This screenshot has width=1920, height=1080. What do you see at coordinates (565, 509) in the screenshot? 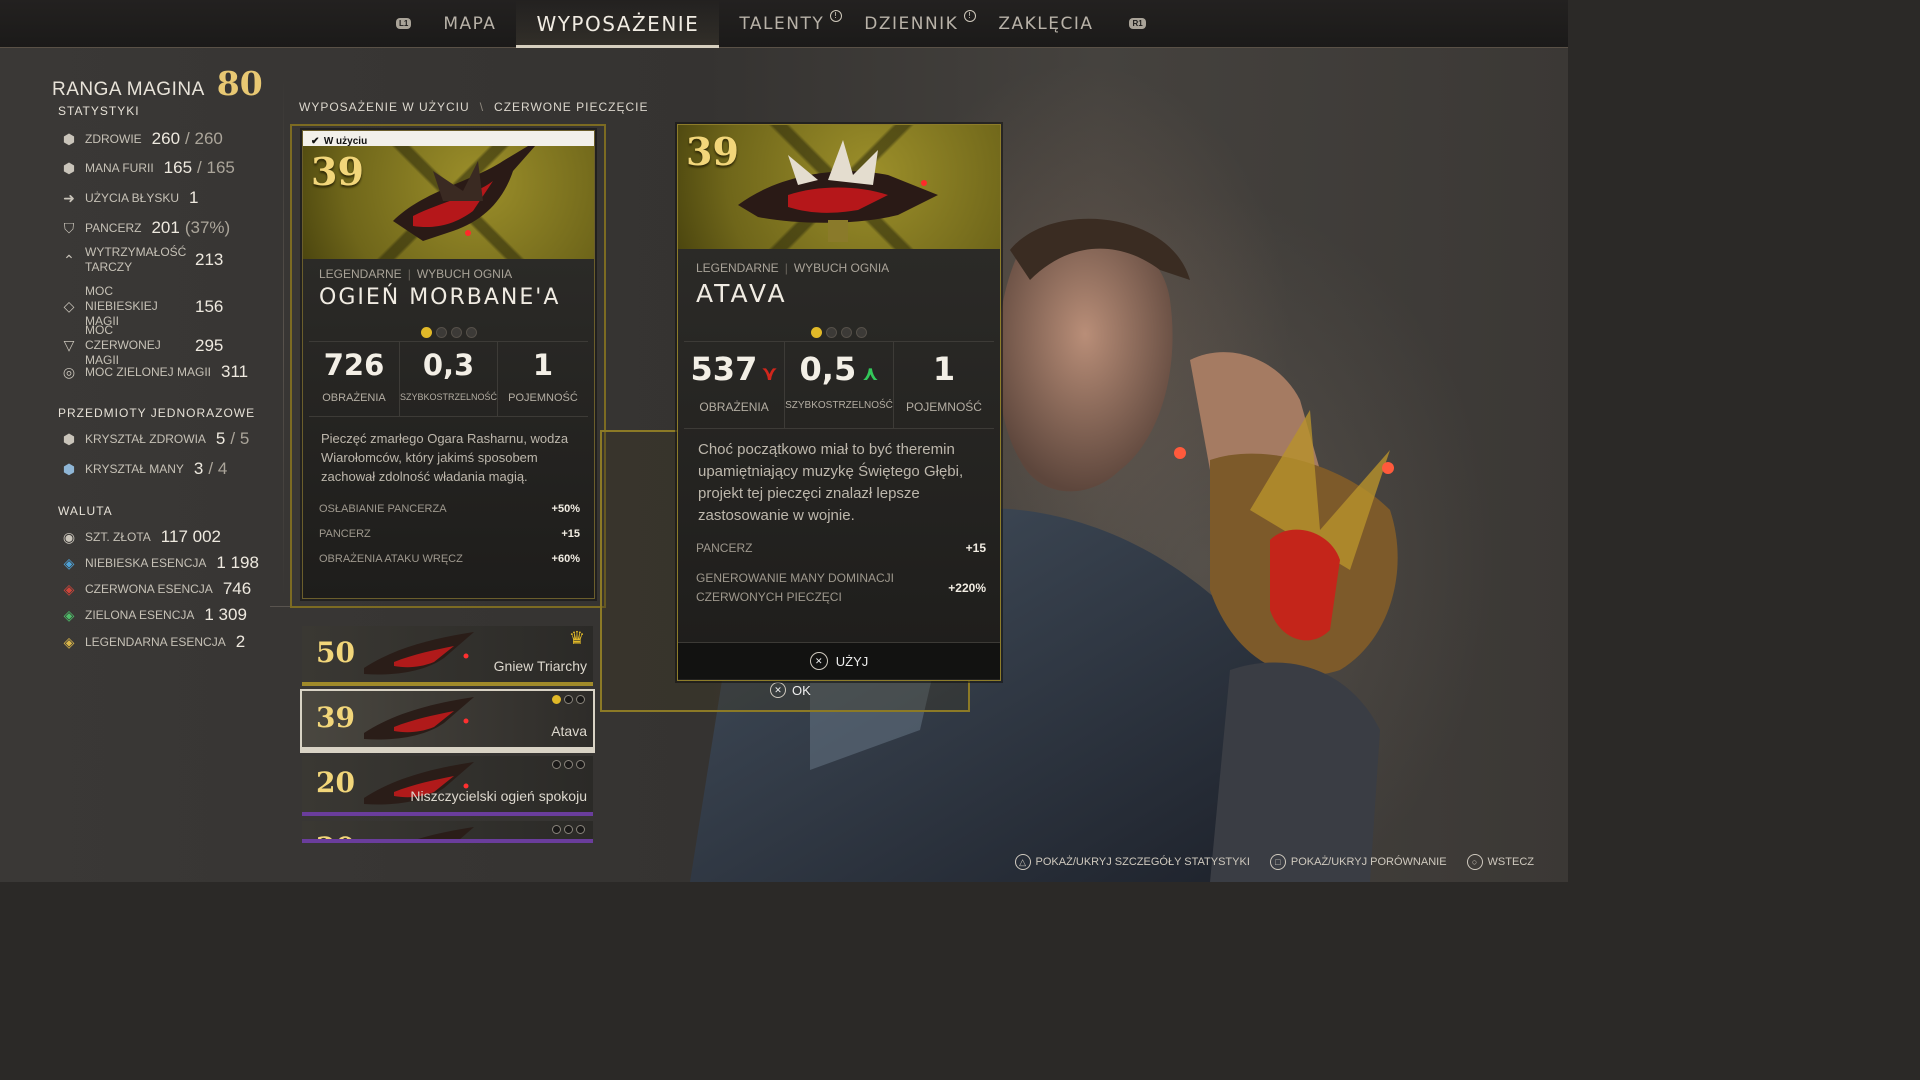
I see `modifier-value: +50%` at bounding box center [565, 509].